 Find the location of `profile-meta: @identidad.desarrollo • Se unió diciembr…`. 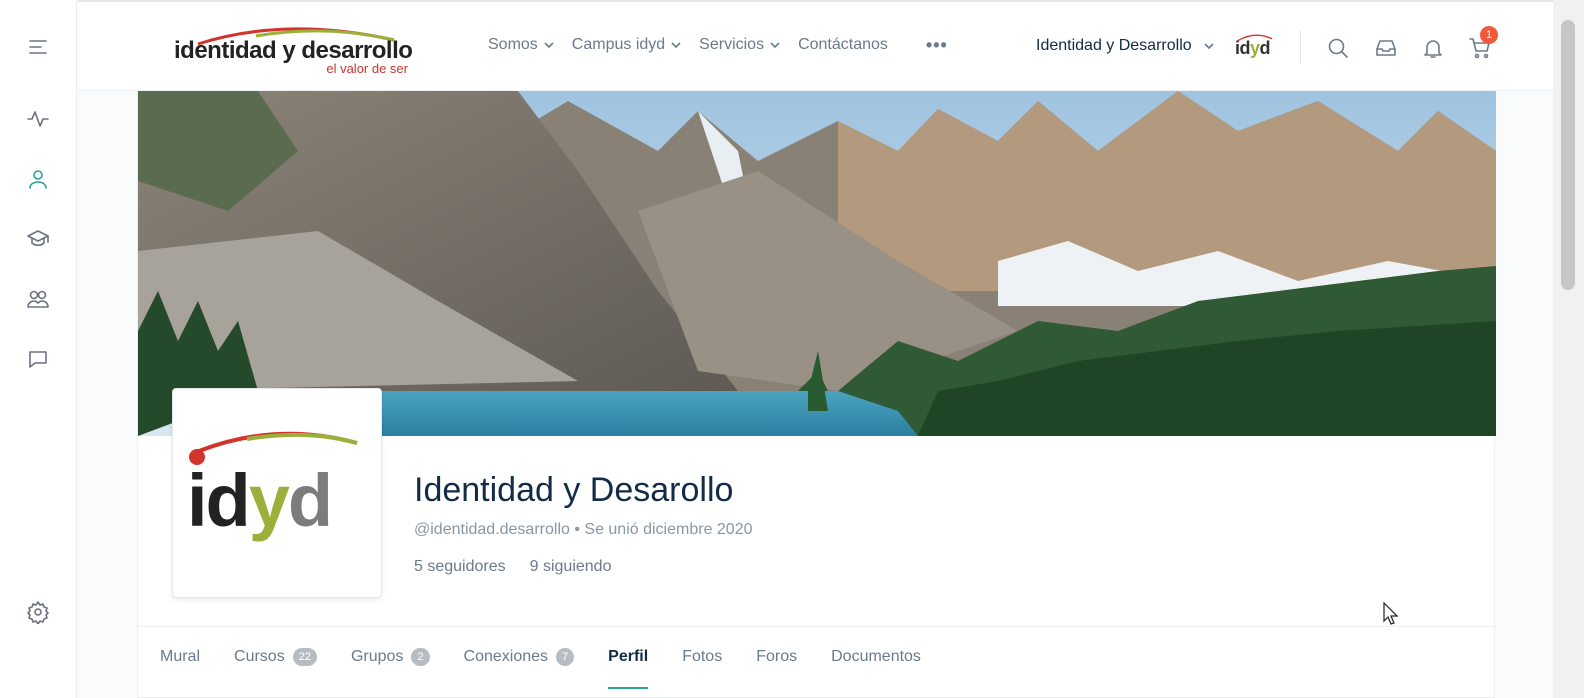

profile-meta: @identidad.desarrollo • Se unió diciembr… is located at coordinates (583, 529).